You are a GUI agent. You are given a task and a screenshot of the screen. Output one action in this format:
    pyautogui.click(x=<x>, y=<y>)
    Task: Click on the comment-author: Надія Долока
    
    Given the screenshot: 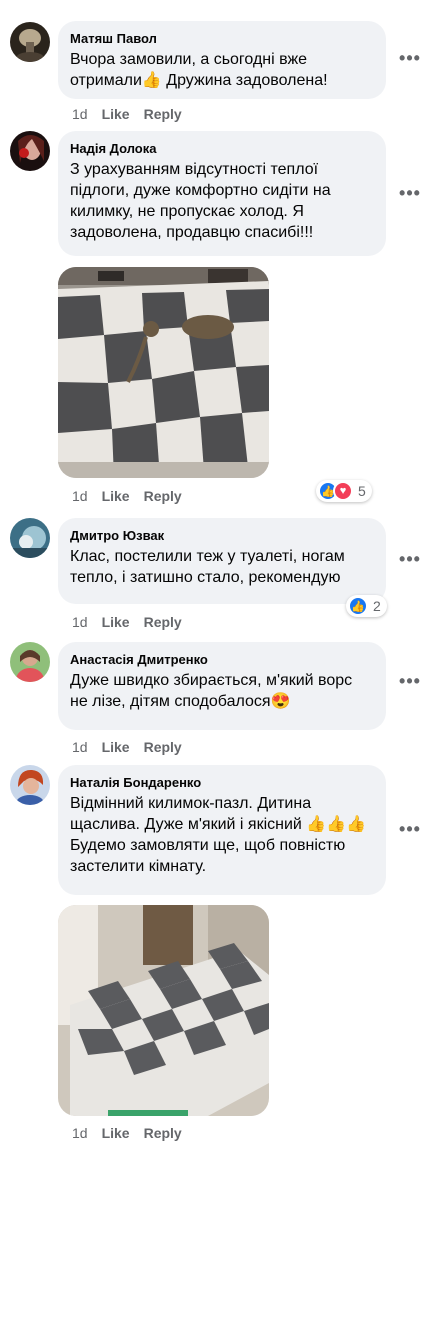 What is the action you would take?
    pyautogui.click(x=222, y=148)
    